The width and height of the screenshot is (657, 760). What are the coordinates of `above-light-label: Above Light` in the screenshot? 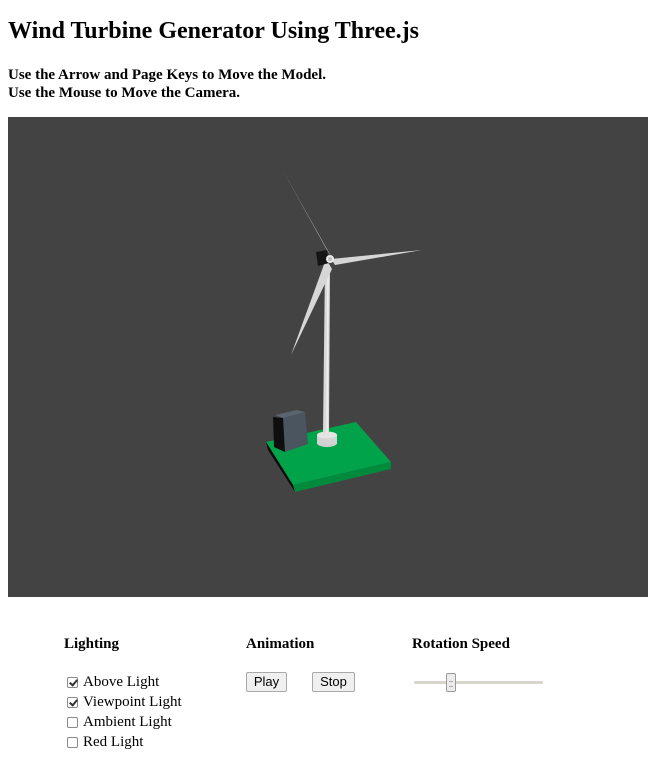 It's located at (121, 681).